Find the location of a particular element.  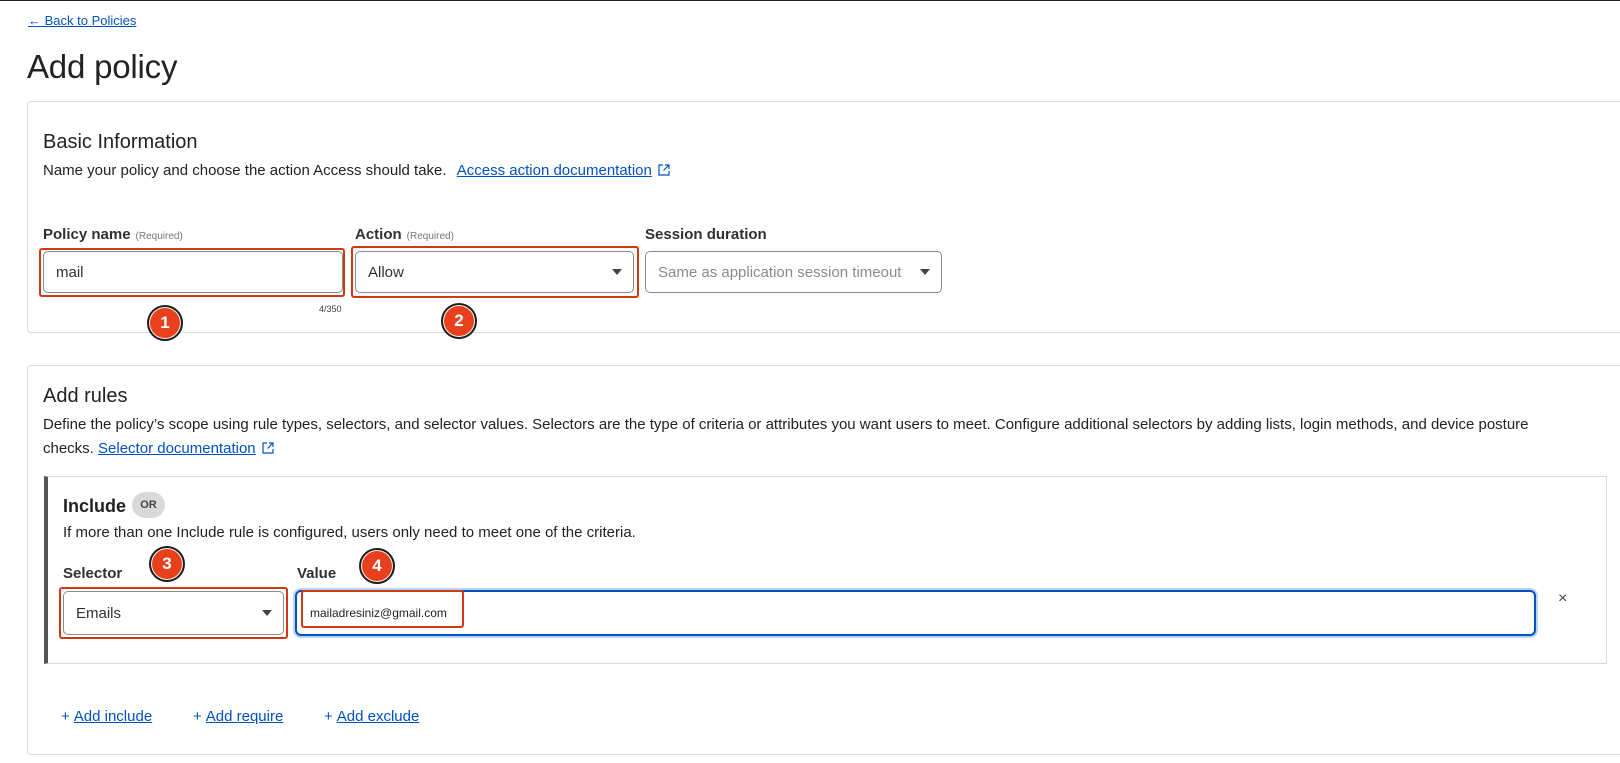

annotation-badge-4: 4 is located at coordinates (377, 566).